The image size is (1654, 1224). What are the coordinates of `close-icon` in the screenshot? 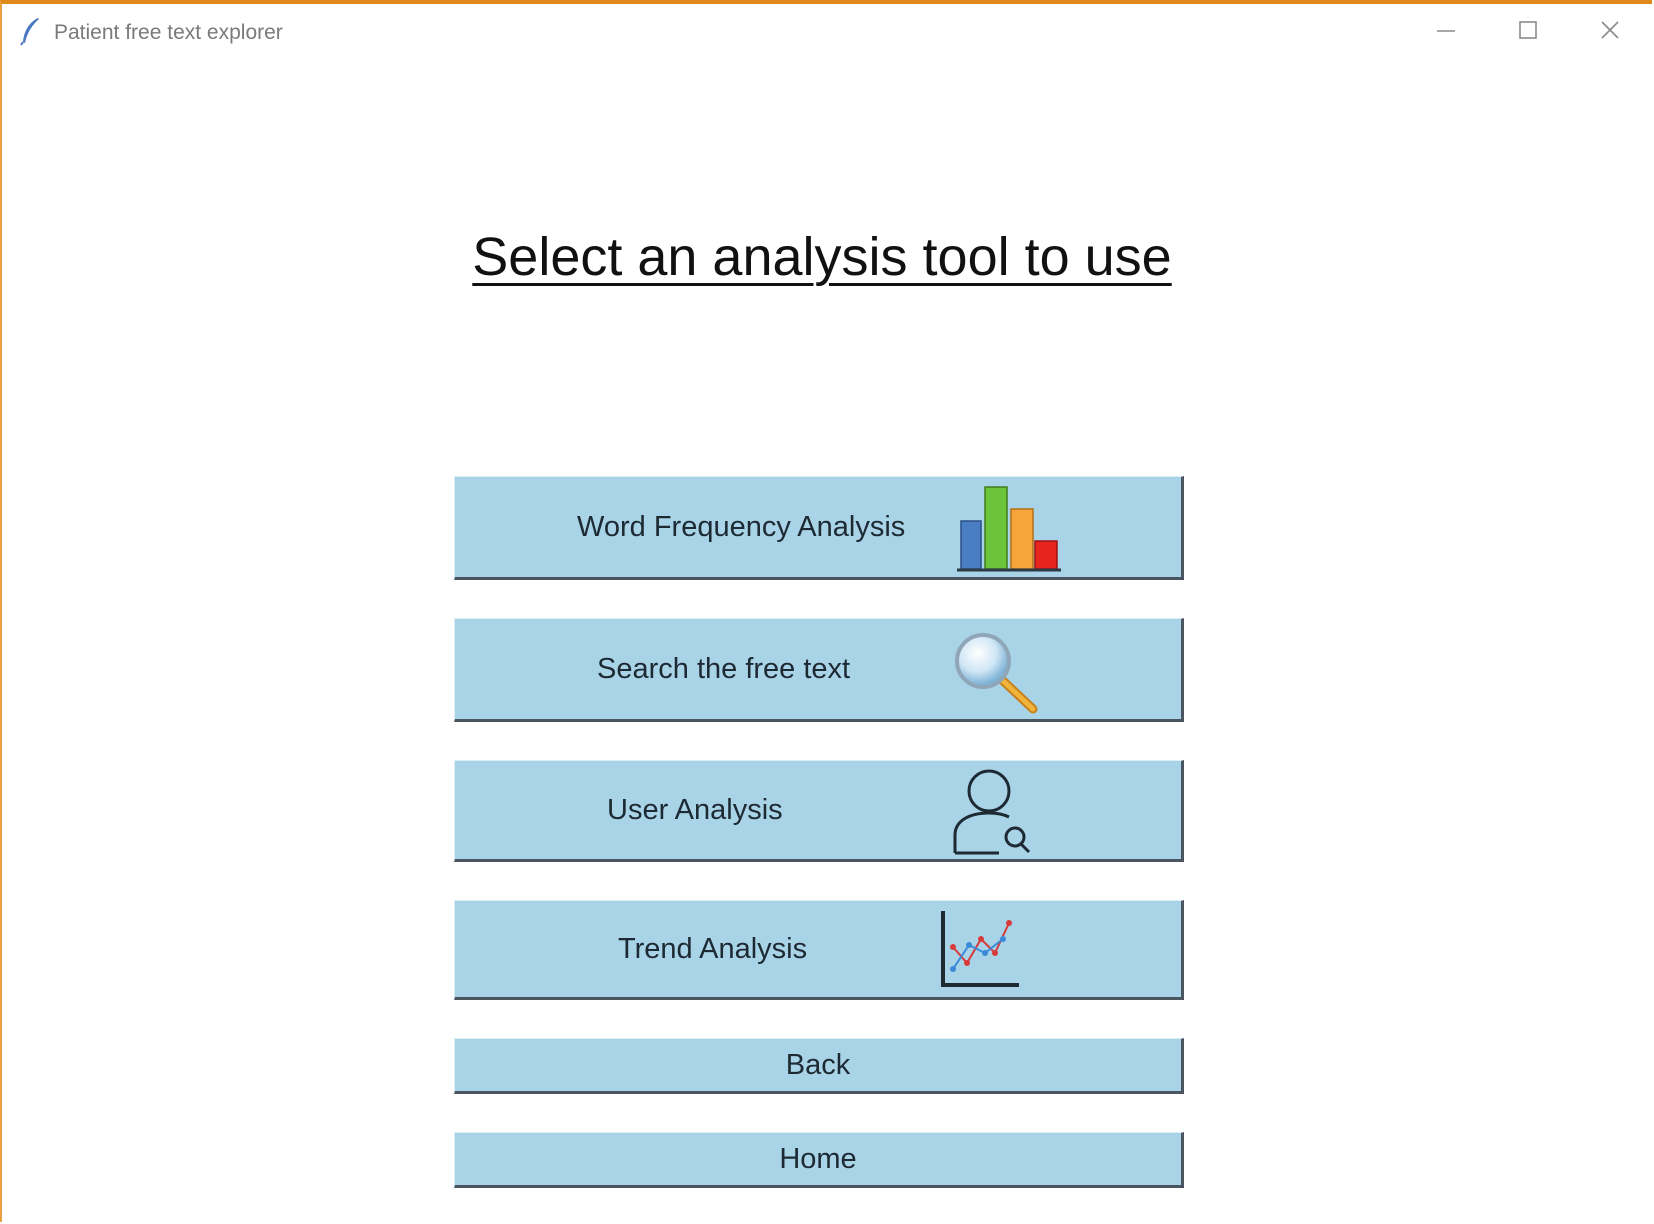 It's located at (1610, 32).